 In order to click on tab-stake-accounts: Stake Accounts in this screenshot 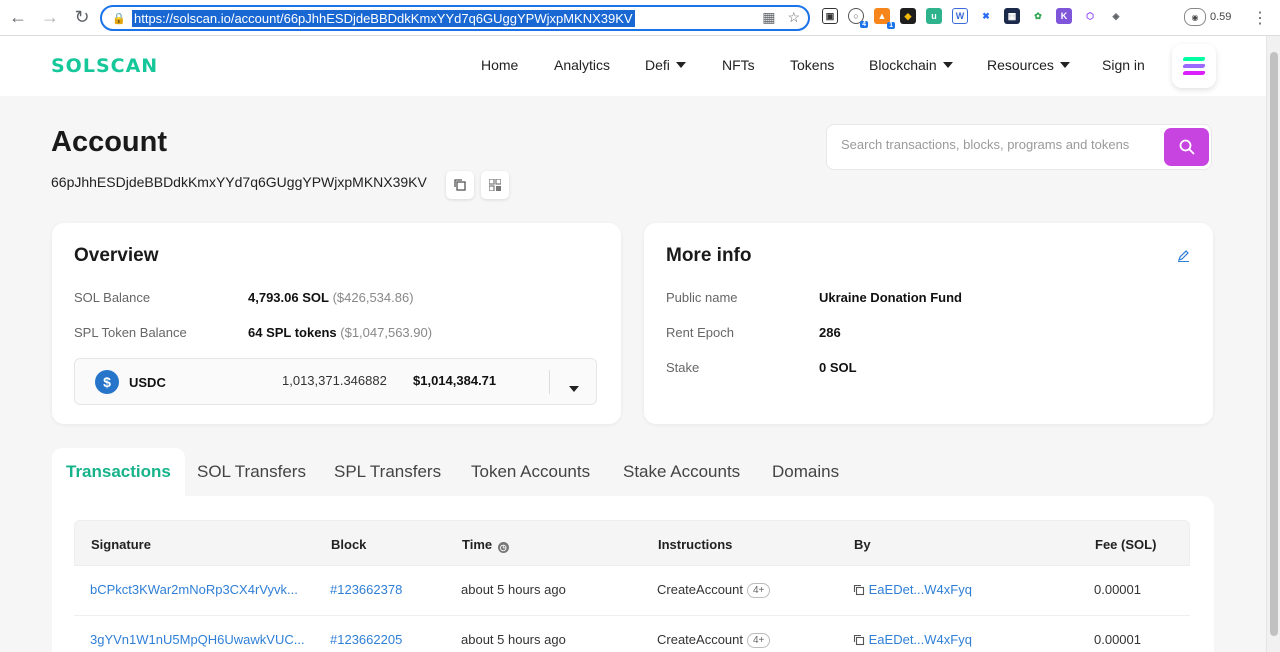, I will do `click(681, 472)`.